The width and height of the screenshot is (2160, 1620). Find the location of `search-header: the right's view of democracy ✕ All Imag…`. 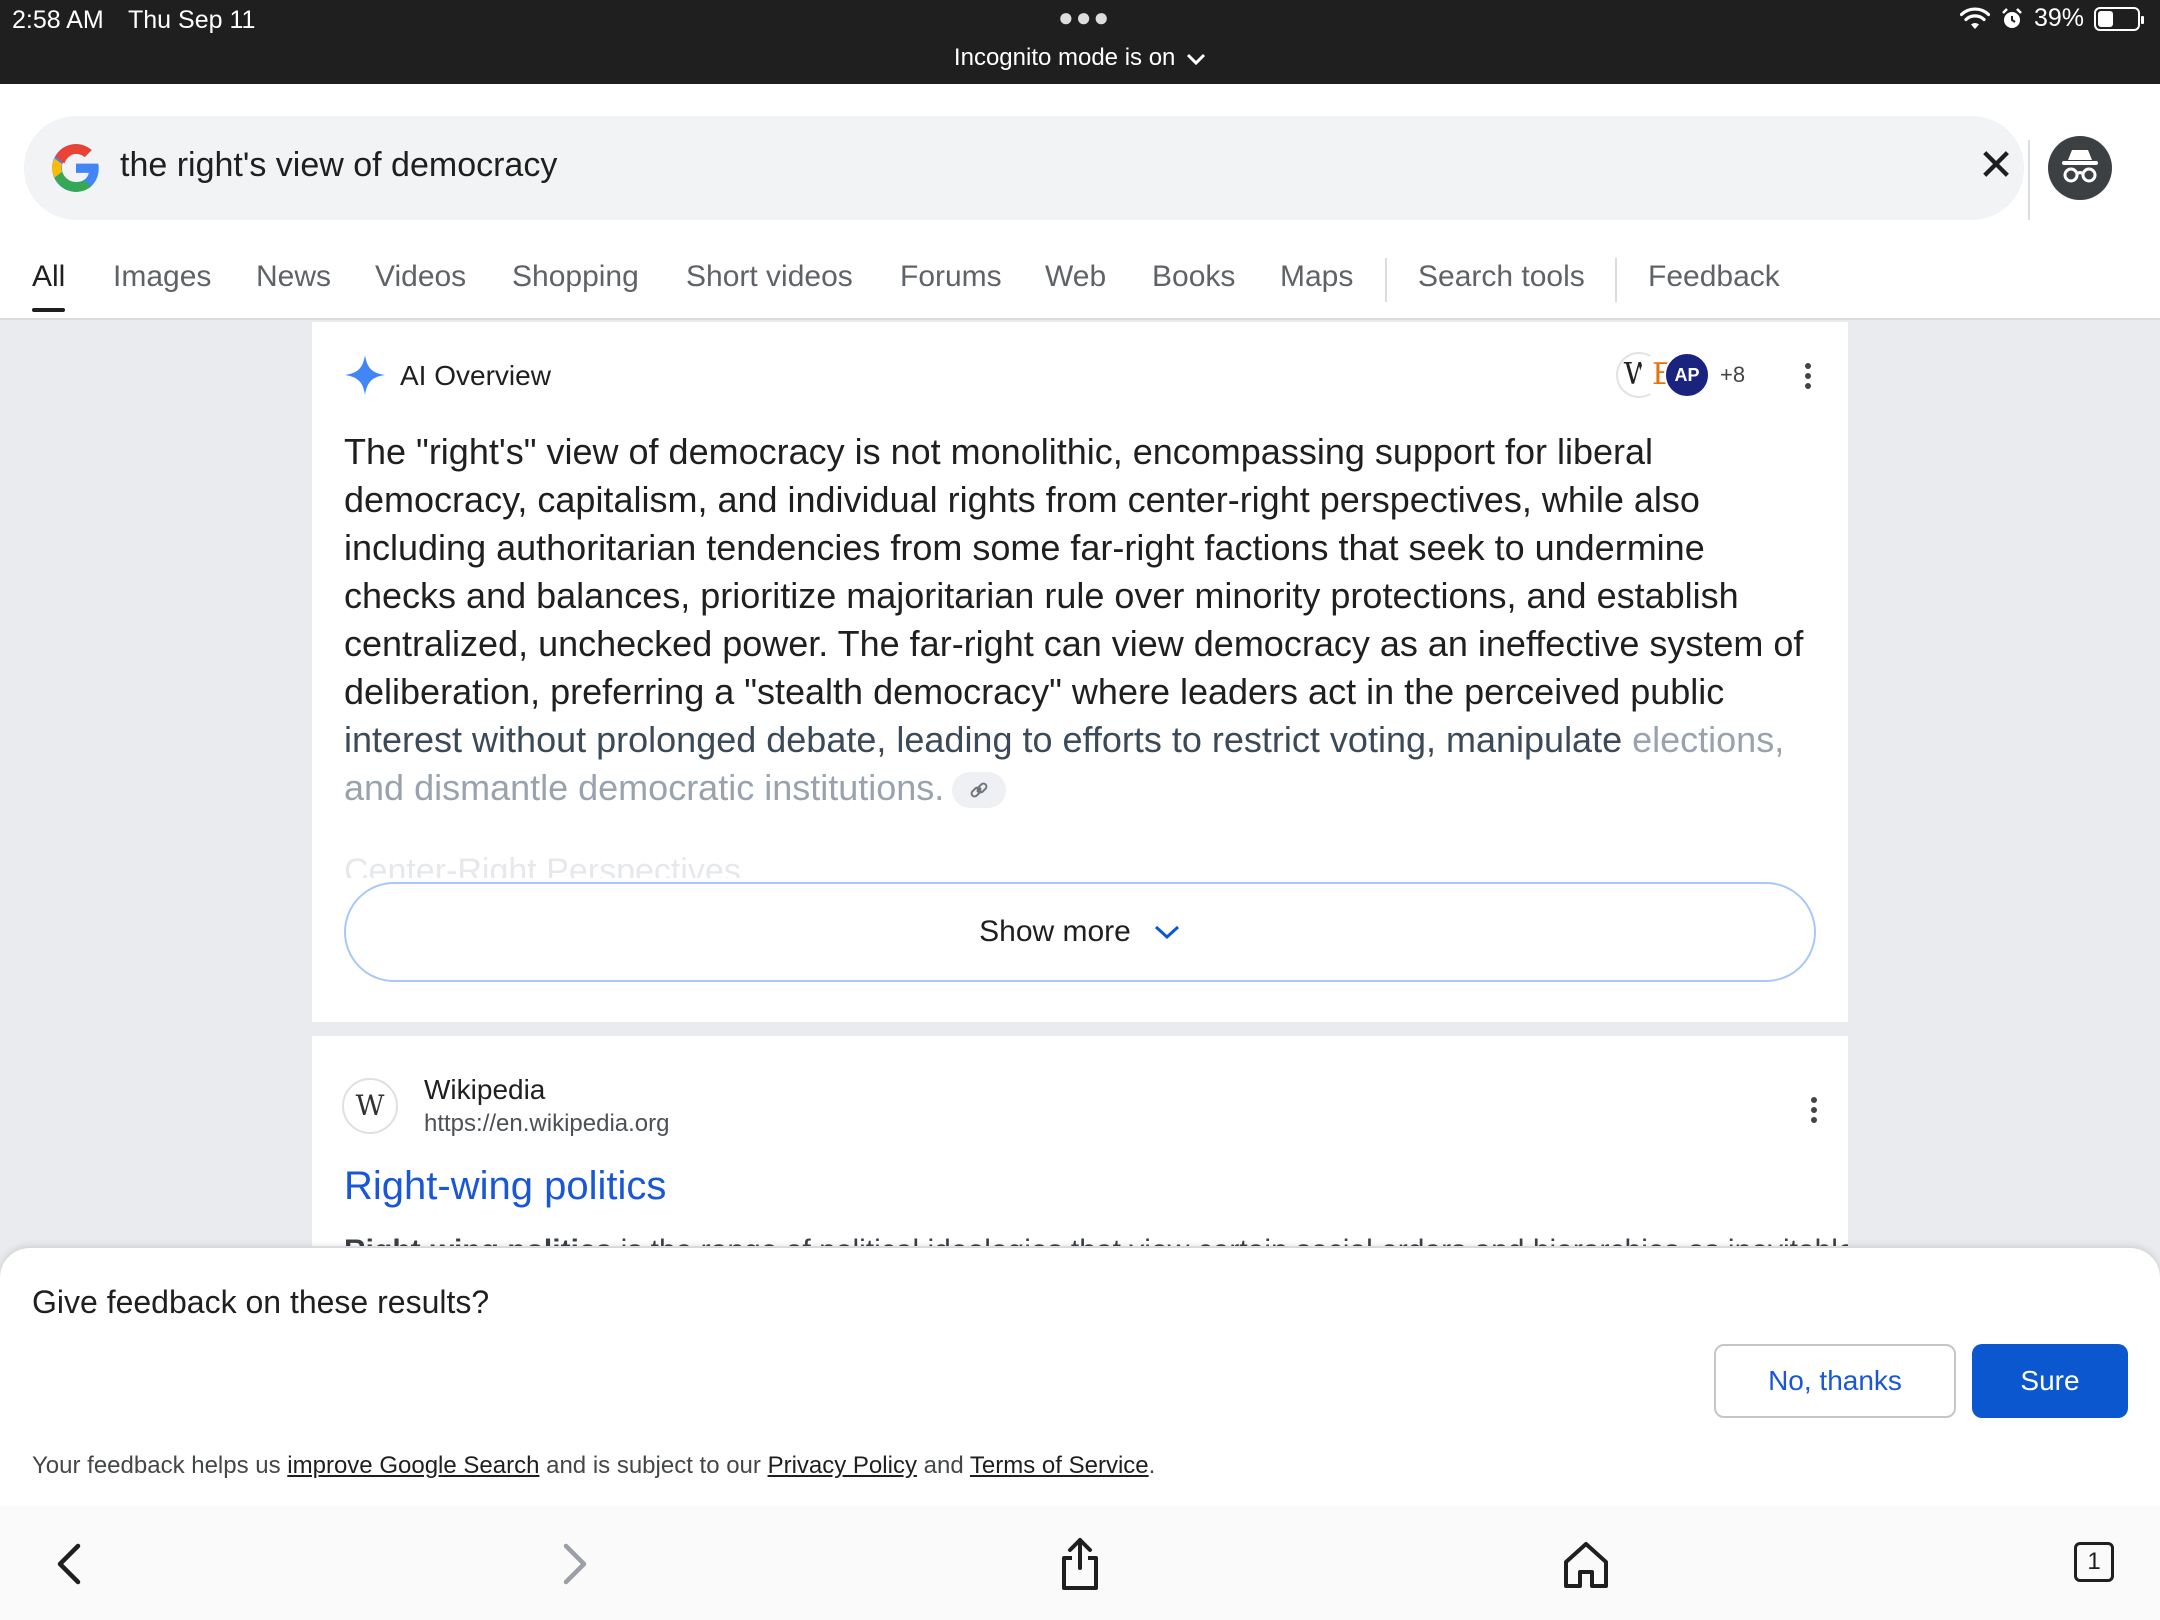

search-header: the right's view of democracy ✕ All Imag… is located at coordinates (1080, 202).